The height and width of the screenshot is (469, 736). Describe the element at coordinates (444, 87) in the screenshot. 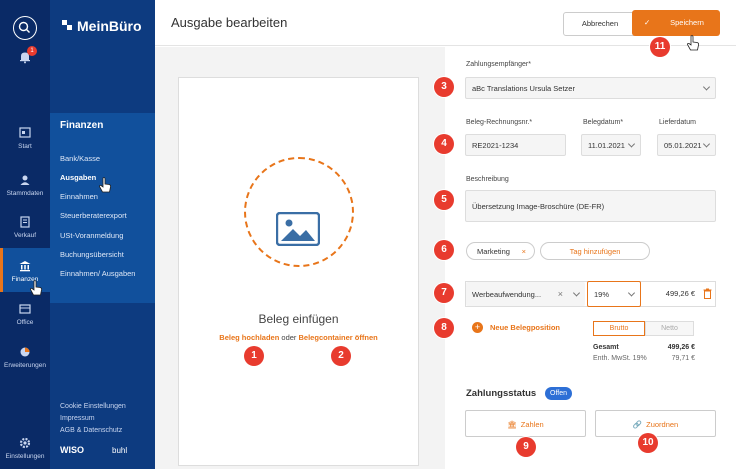

I see `callout-3: 3` at that location.